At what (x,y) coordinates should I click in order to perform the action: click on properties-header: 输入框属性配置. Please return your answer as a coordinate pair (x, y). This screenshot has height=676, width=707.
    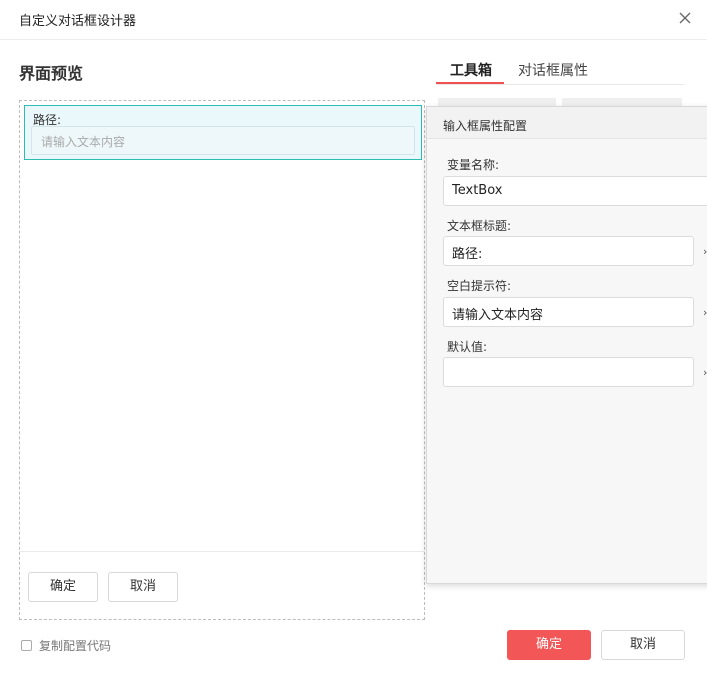
    Looking at the image, I should click on (567, 123).